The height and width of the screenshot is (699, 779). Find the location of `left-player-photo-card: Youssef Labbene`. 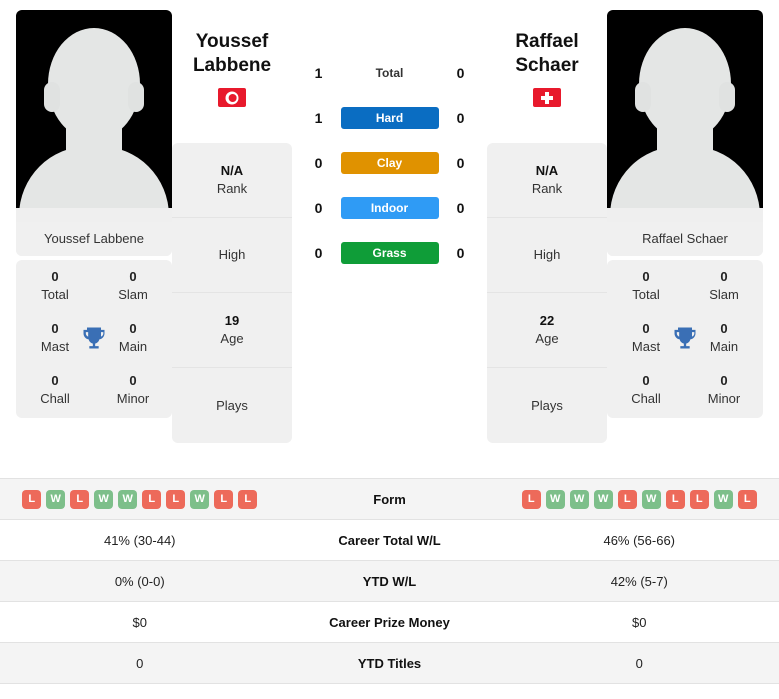

left-player-photo-card: Youssef Labbene is located at coordinates (94, 133).